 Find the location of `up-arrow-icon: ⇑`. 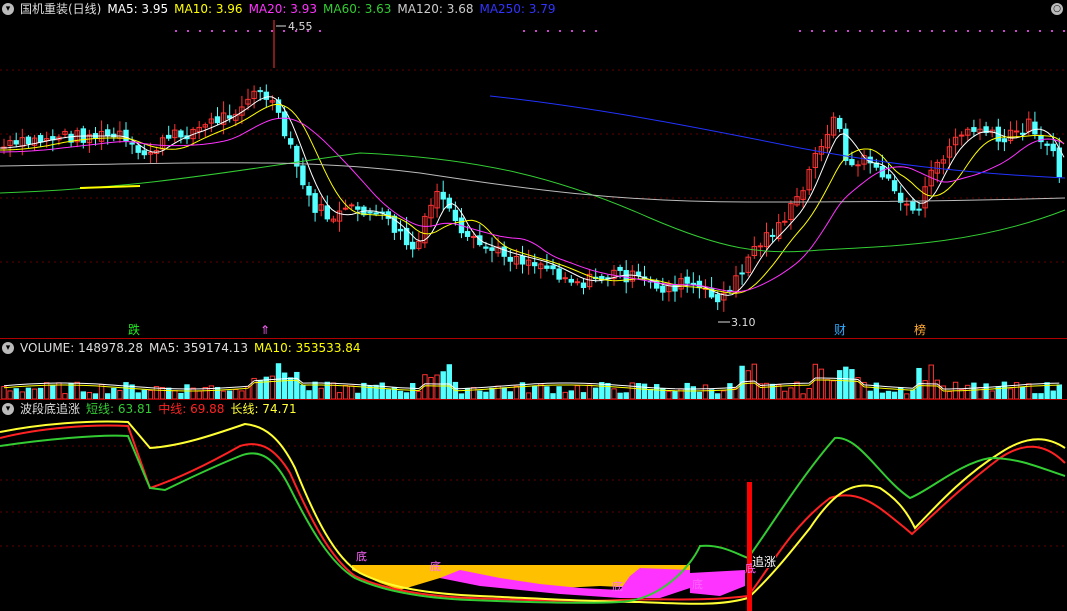

up-arrow-icon: ⇑ is located at coordinates (265, 330).